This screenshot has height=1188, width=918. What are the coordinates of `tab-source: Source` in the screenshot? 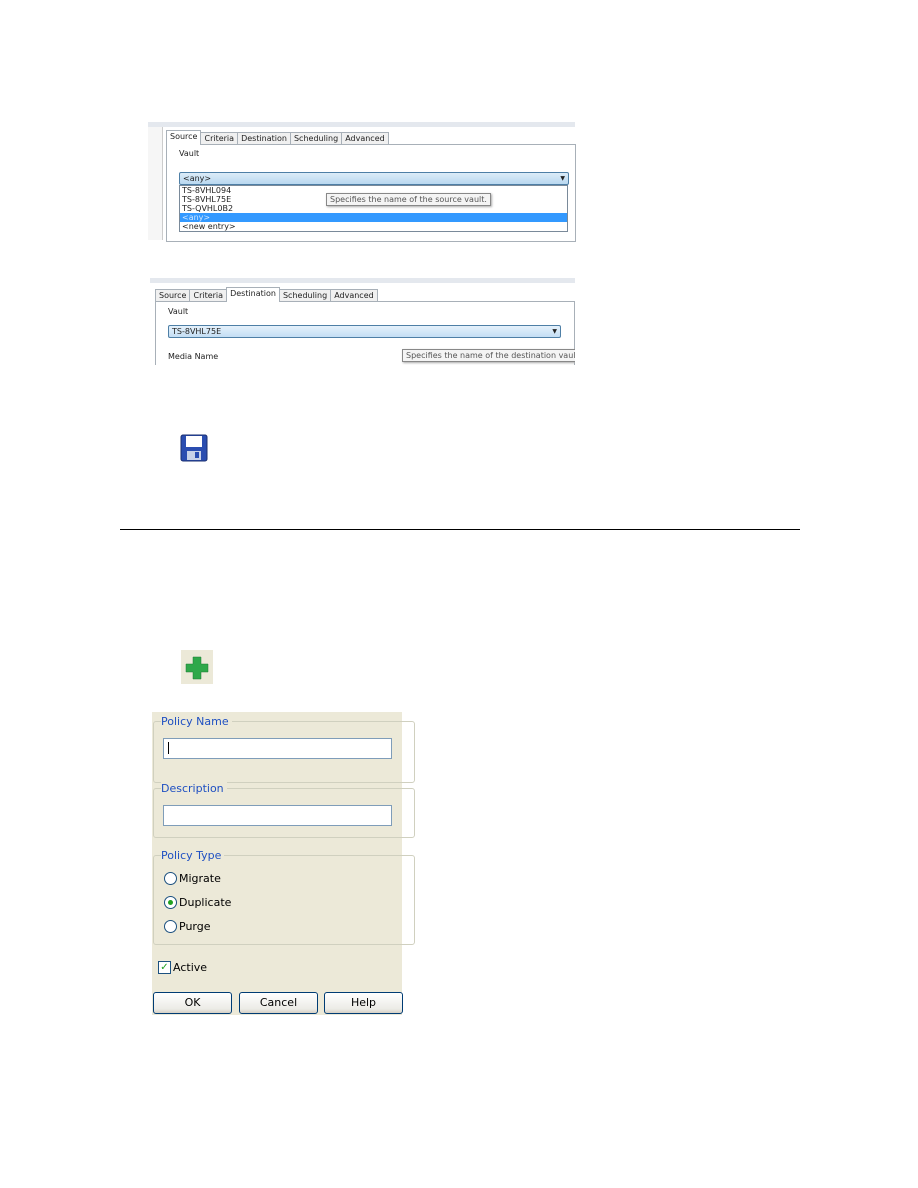 It's located at (184, 137).